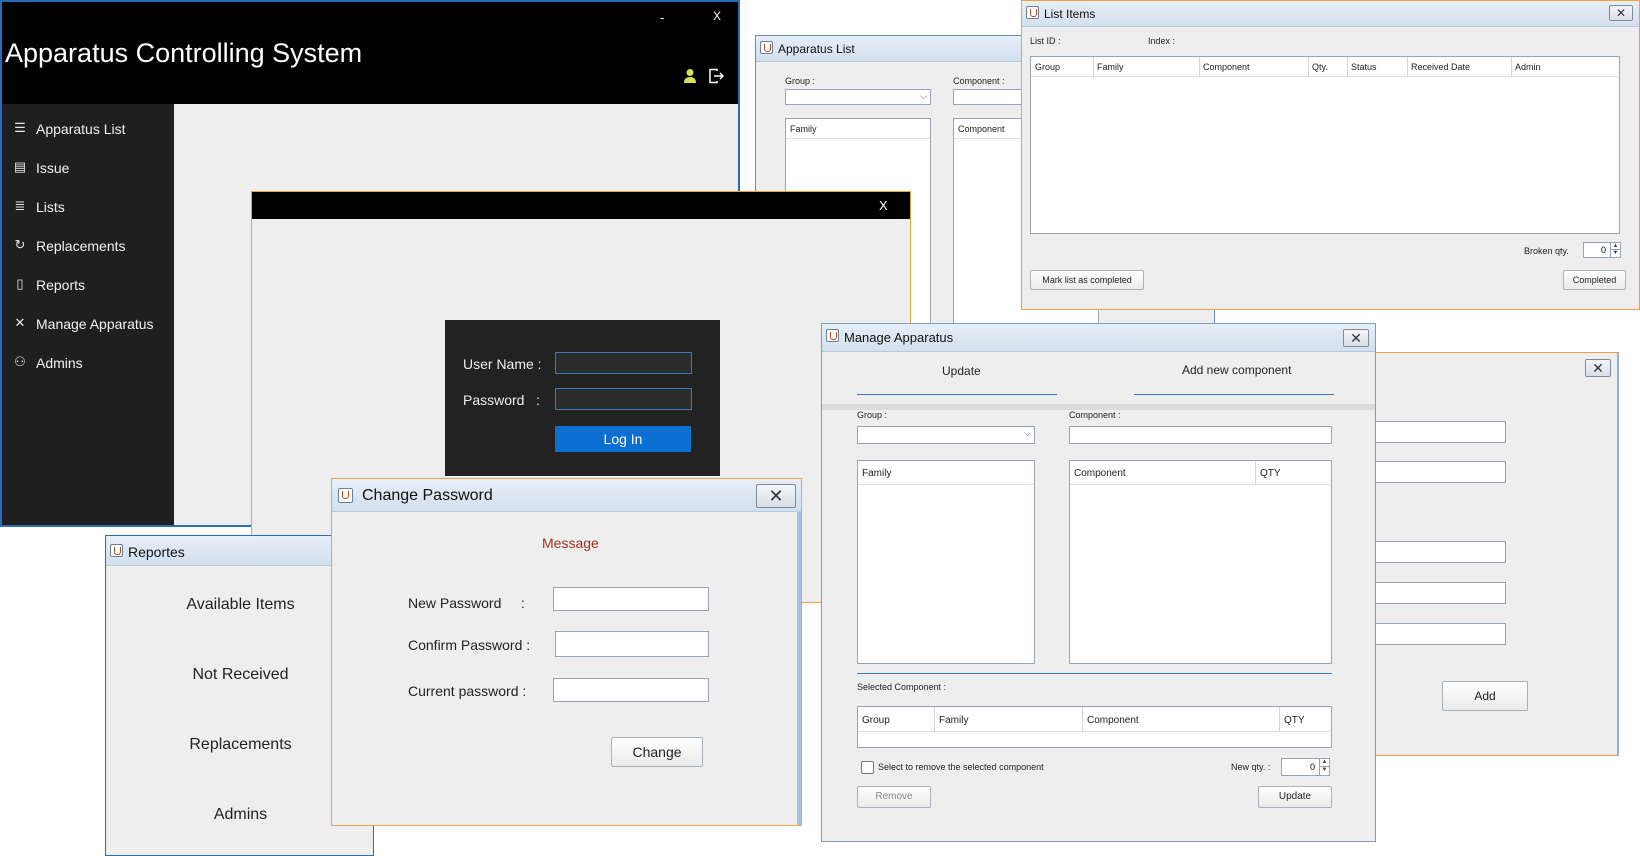 The width and height of the screenshot is (1640, 856). I want to click on sidebar-item-label: Replacements, so click(81, 246).